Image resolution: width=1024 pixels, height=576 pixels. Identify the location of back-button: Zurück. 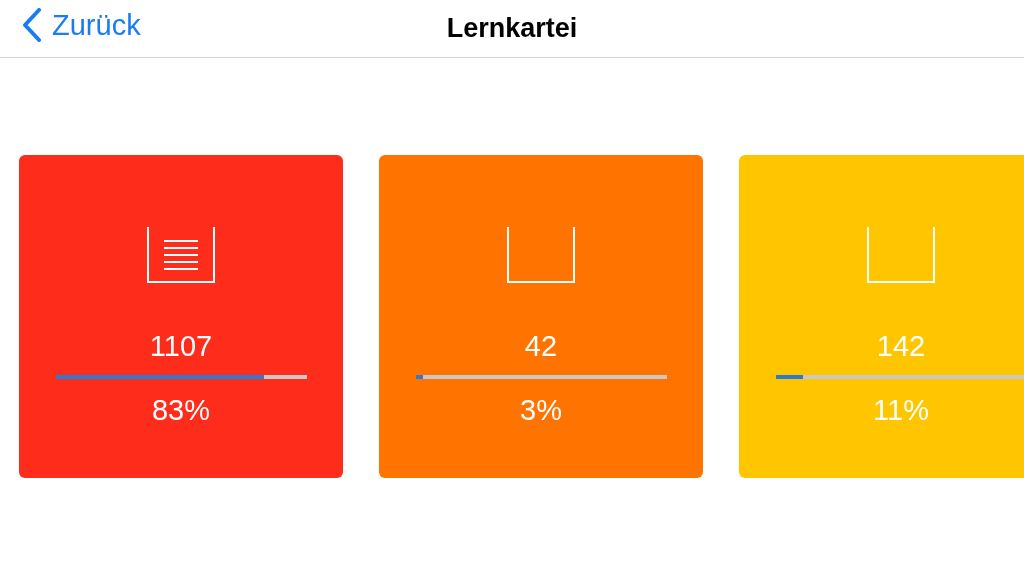
(81, 25).